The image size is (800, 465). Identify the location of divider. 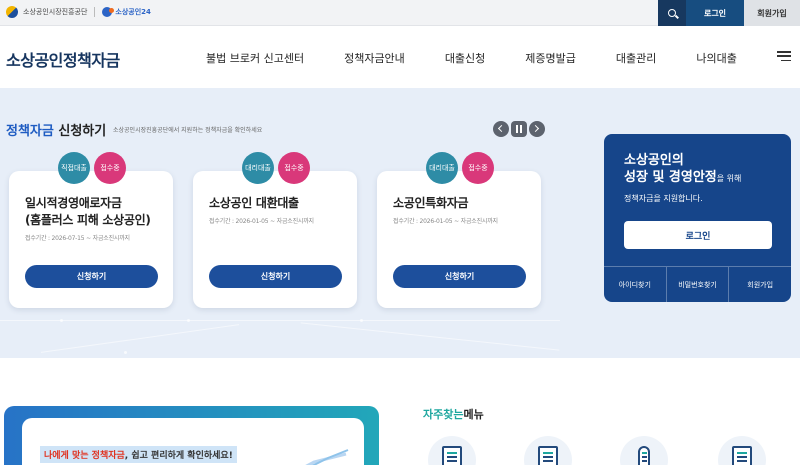
(95, 12).